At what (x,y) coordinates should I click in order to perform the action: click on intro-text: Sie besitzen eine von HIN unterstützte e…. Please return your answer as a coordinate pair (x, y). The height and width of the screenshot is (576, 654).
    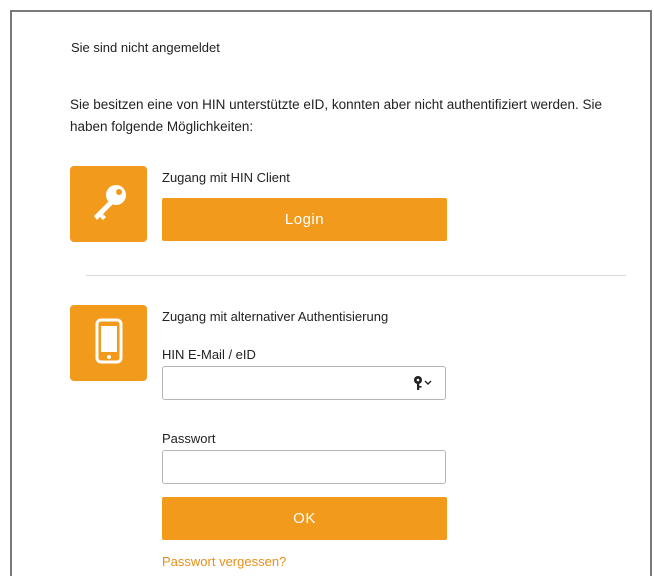
    Looking at the image, I should click on (336, 115).